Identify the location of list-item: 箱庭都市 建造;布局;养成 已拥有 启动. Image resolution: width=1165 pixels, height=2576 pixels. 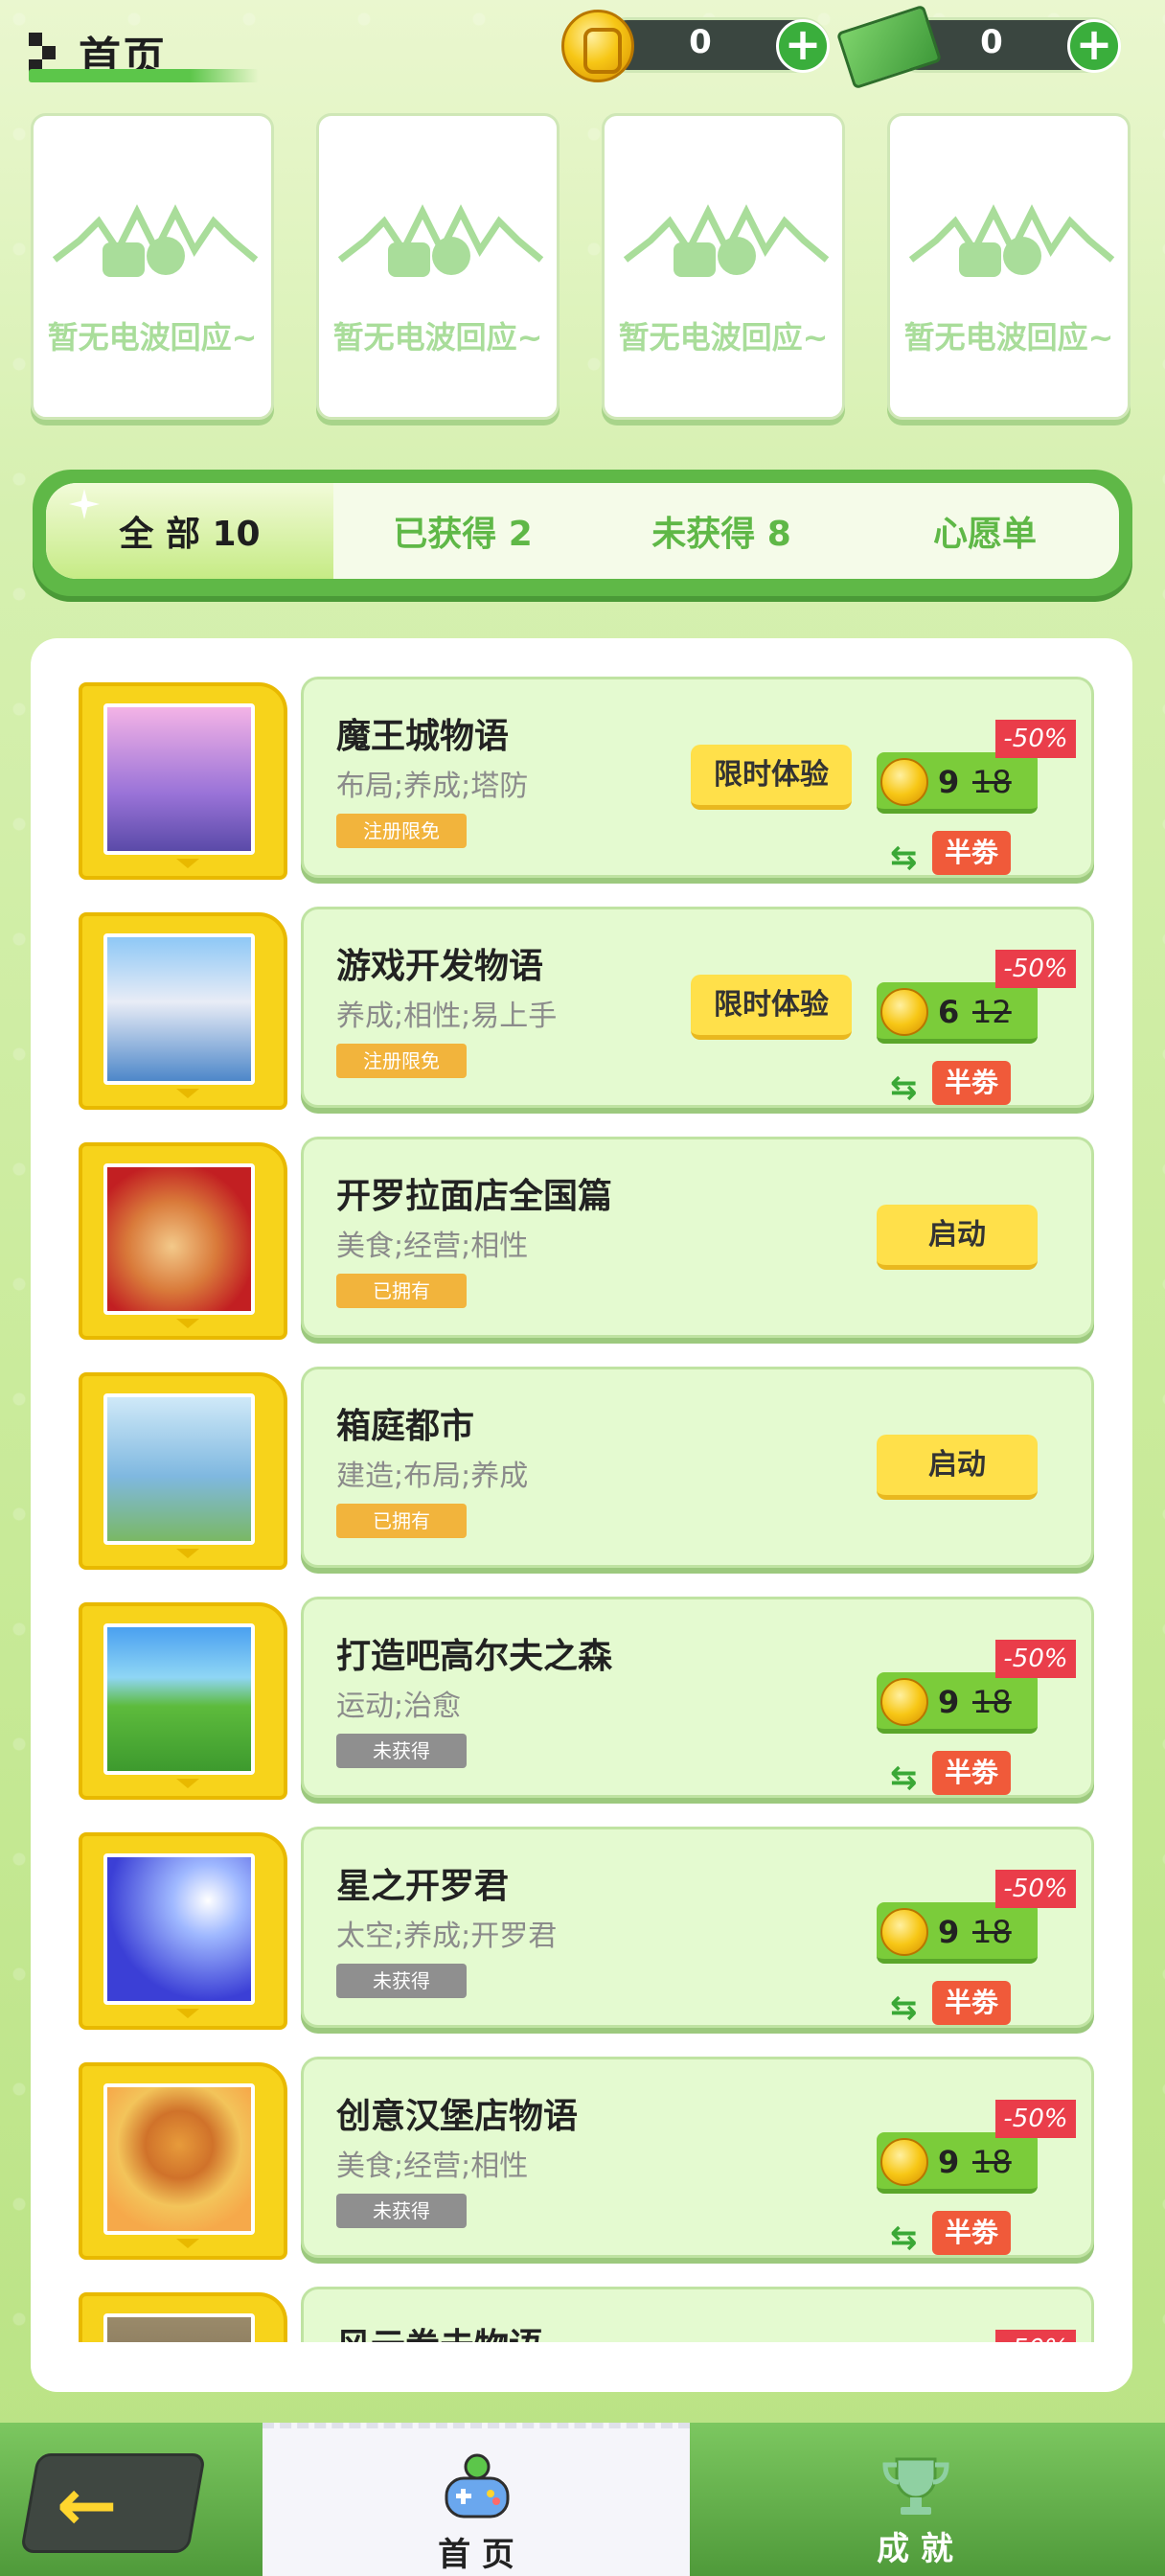
(587, 1470).